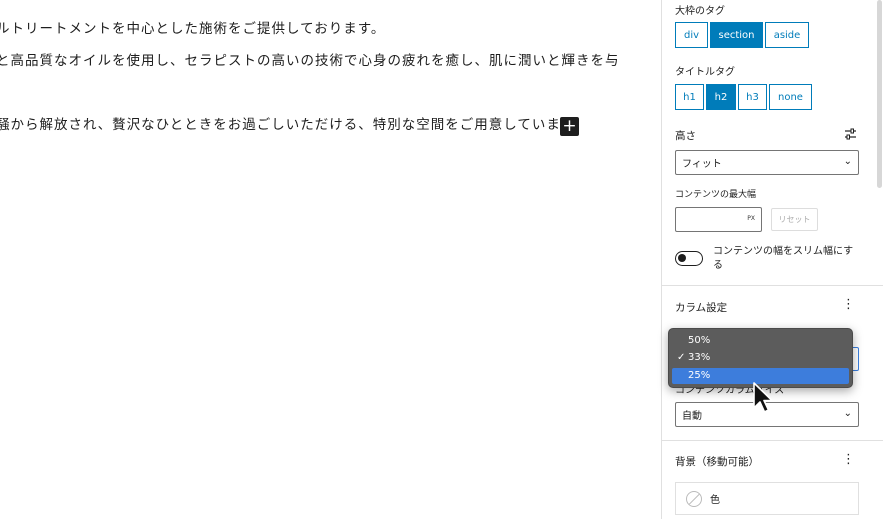  I want to click on max-width-unit: PX, so click(751, 218).